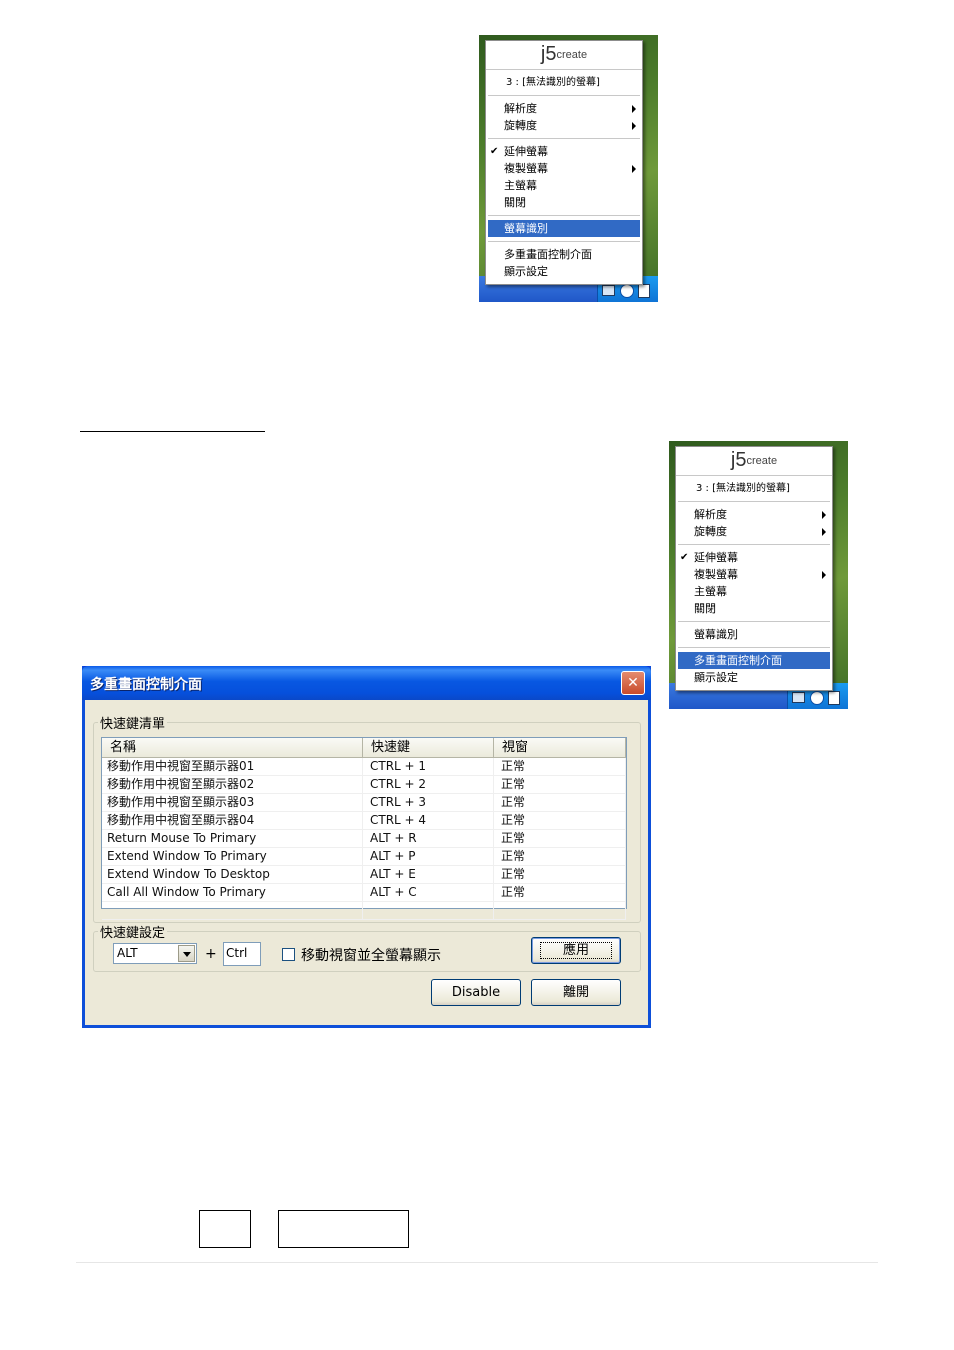 The height and width of the screenshot is (1350, 954). What do you see at coordinates (364, 857) in the screenshot?
I see `table-row: Extend Window To Primary ALT + P 正常` at bounding box center [364, 857].